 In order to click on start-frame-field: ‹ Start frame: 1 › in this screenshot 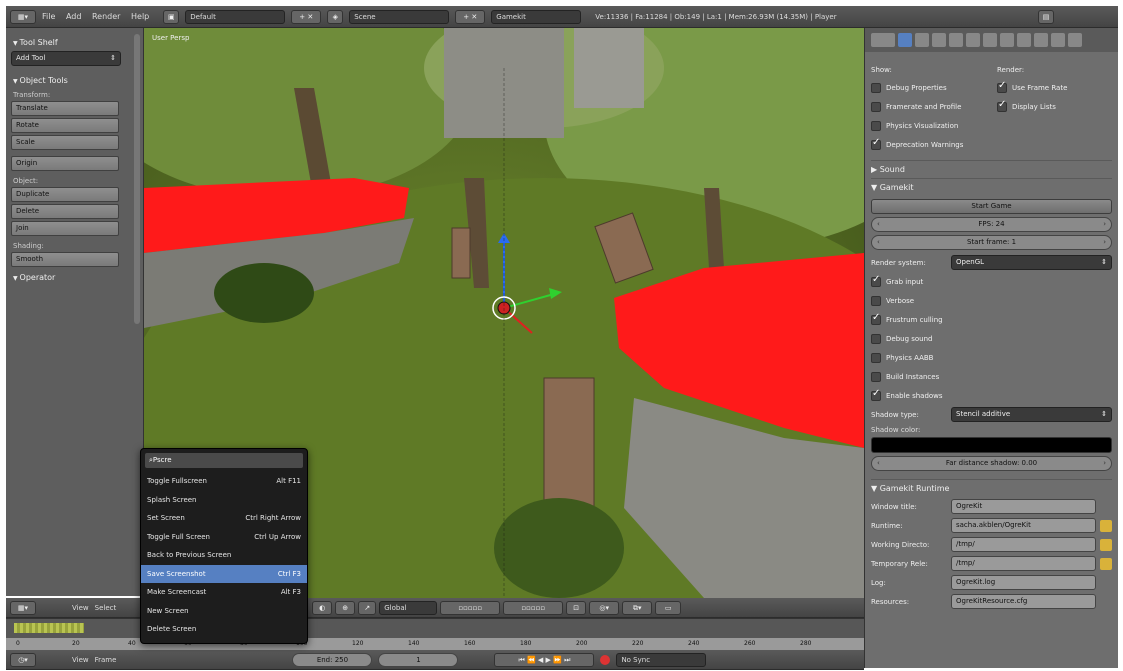, I will do `click(991, 242)`.